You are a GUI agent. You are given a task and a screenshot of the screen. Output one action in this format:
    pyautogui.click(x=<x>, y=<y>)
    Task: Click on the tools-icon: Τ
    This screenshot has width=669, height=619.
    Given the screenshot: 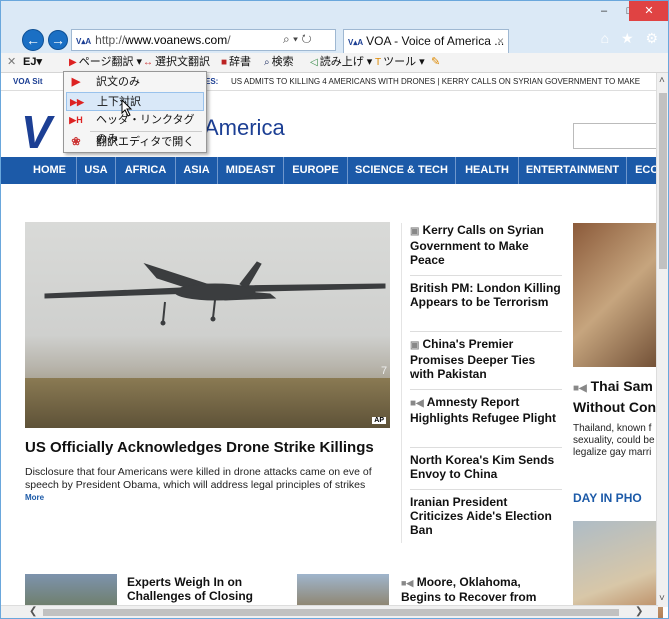 What is the action you would take?
    pyautogui.click(x=378, y=62)
    